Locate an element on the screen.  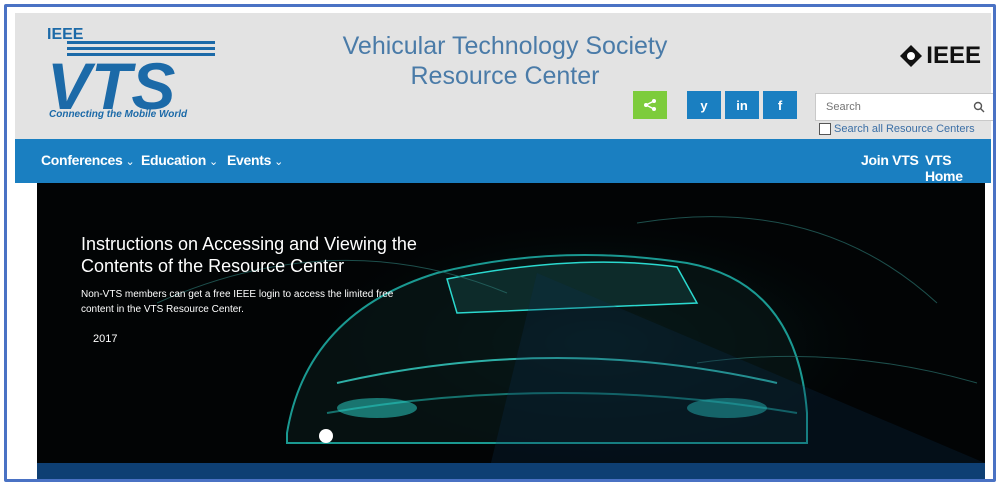
ieee-brand-logo: IEEE is located at coordinates (940, 56).